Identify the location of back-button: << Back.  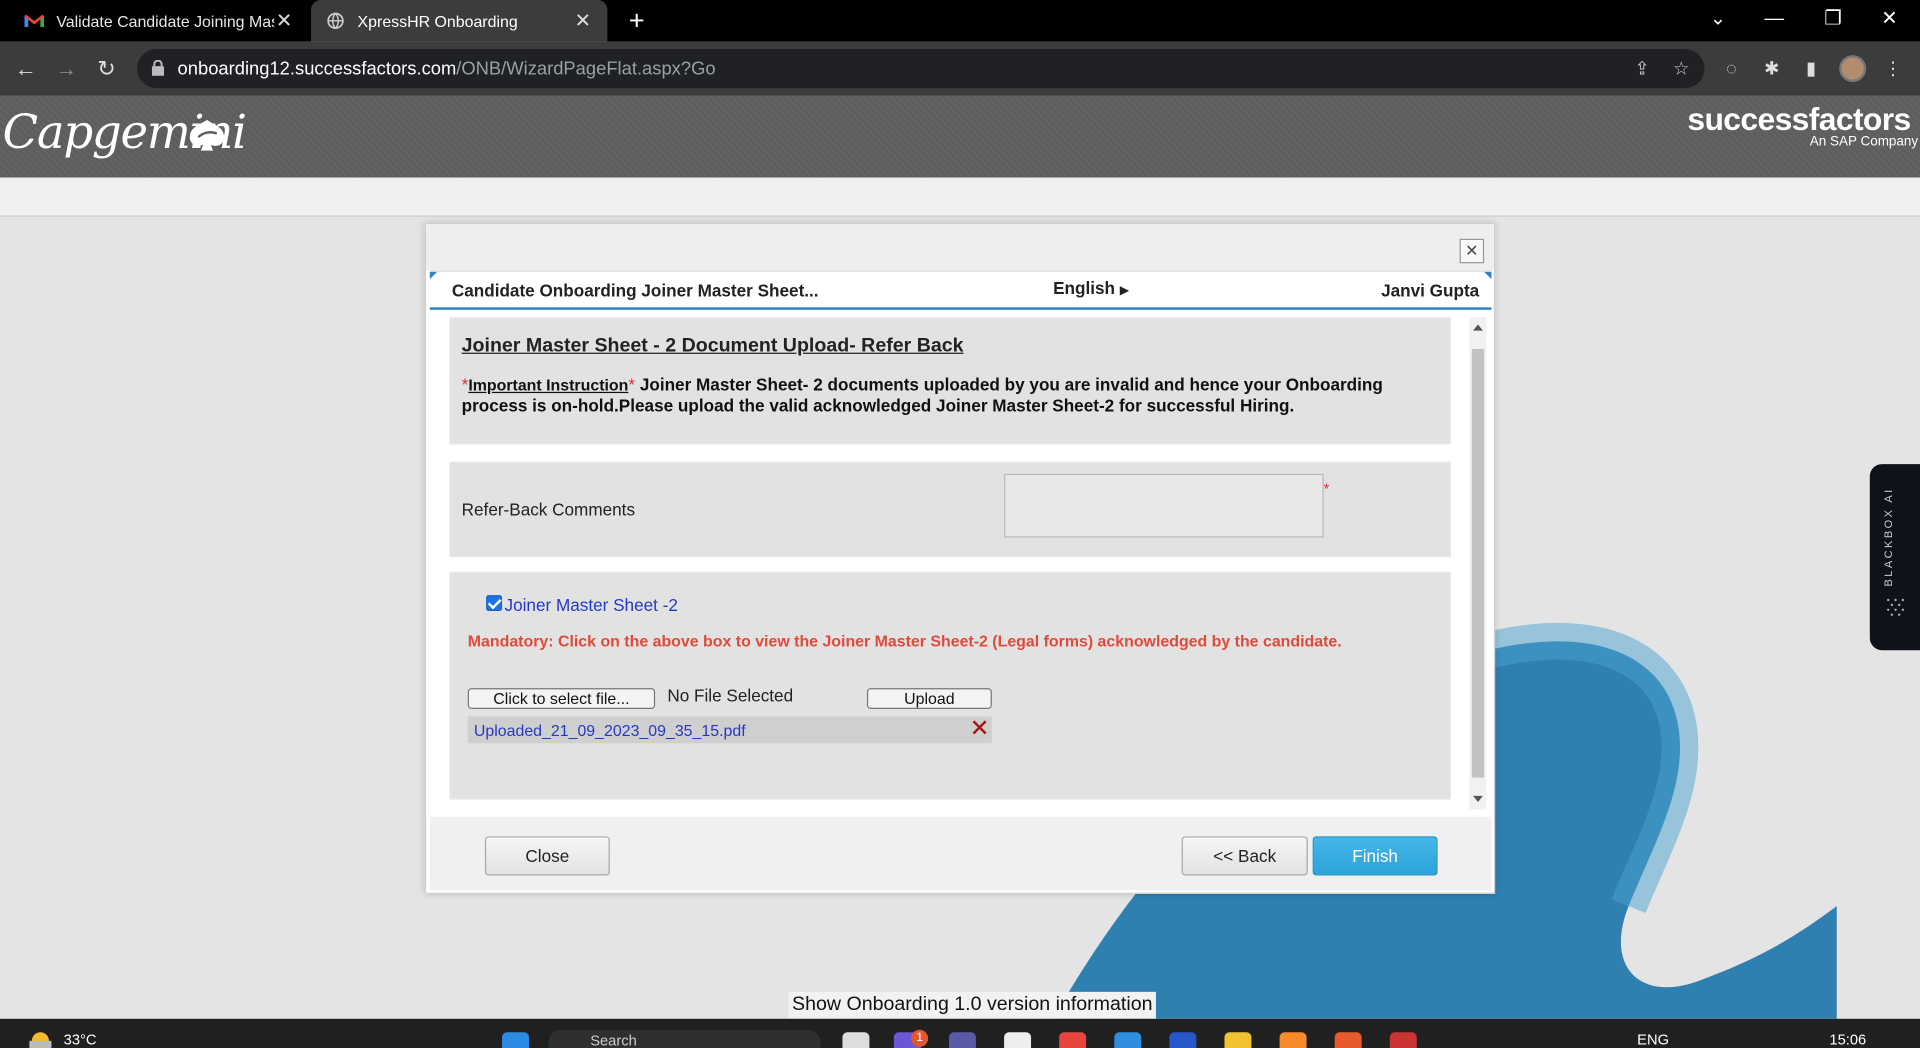
(1244, 856).